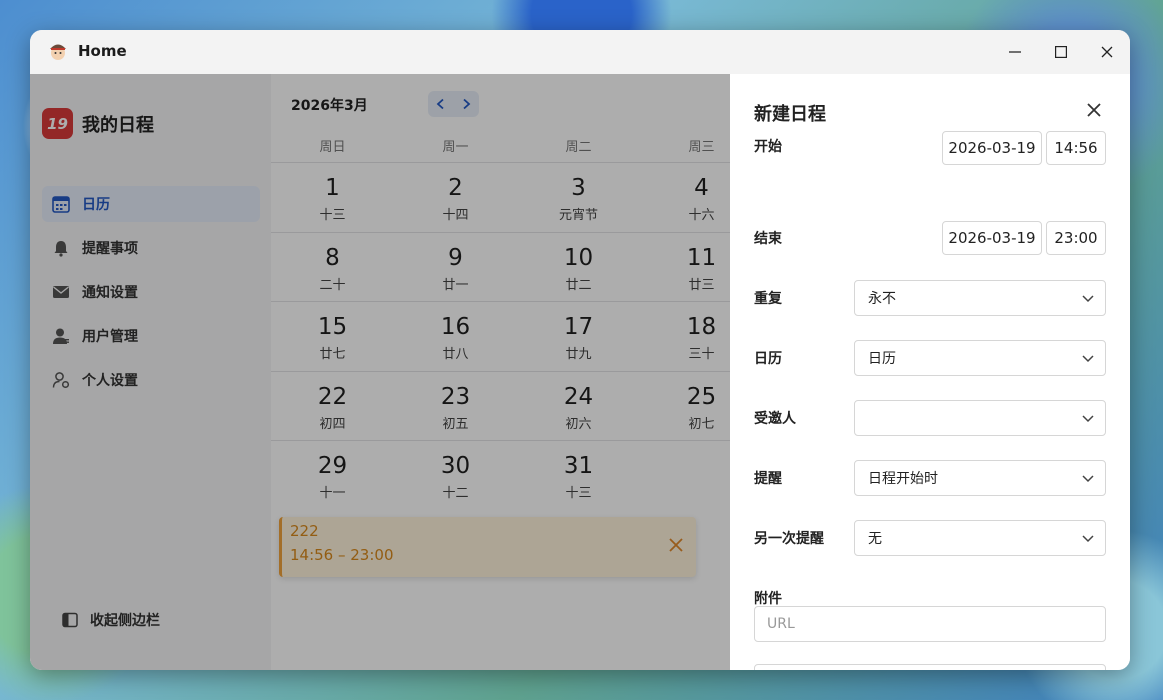 This screenshot has width=1163, height=700. I want to click on day-number: 3, so click(578, 188).